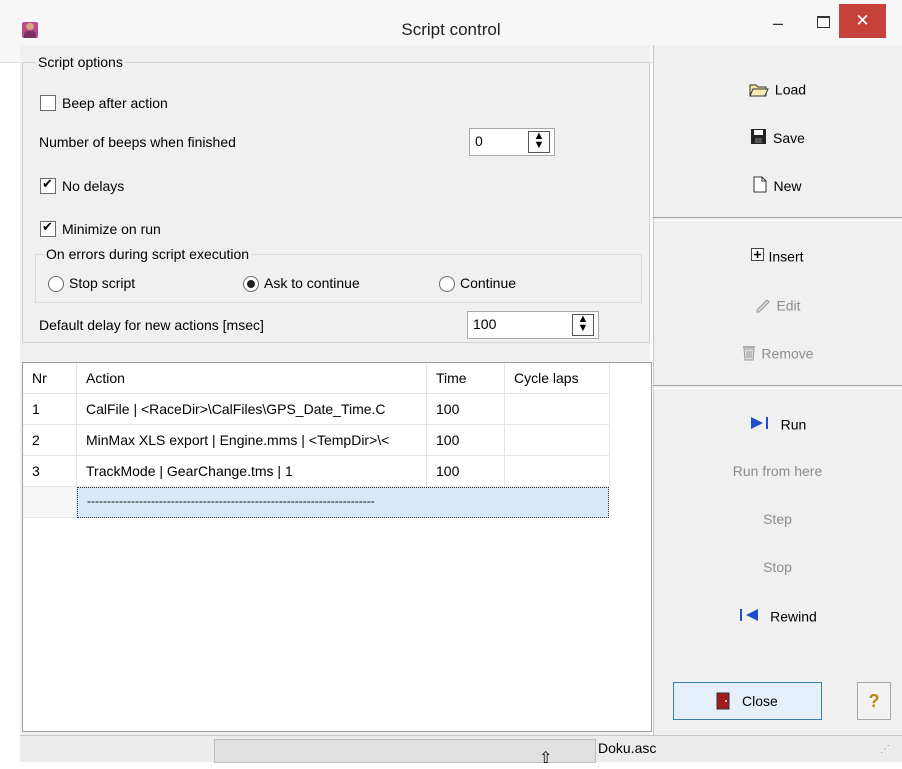 The height and width of the screenshot is (769, 902). I want to click on table-row-1-time: 100, so click(466, 409).